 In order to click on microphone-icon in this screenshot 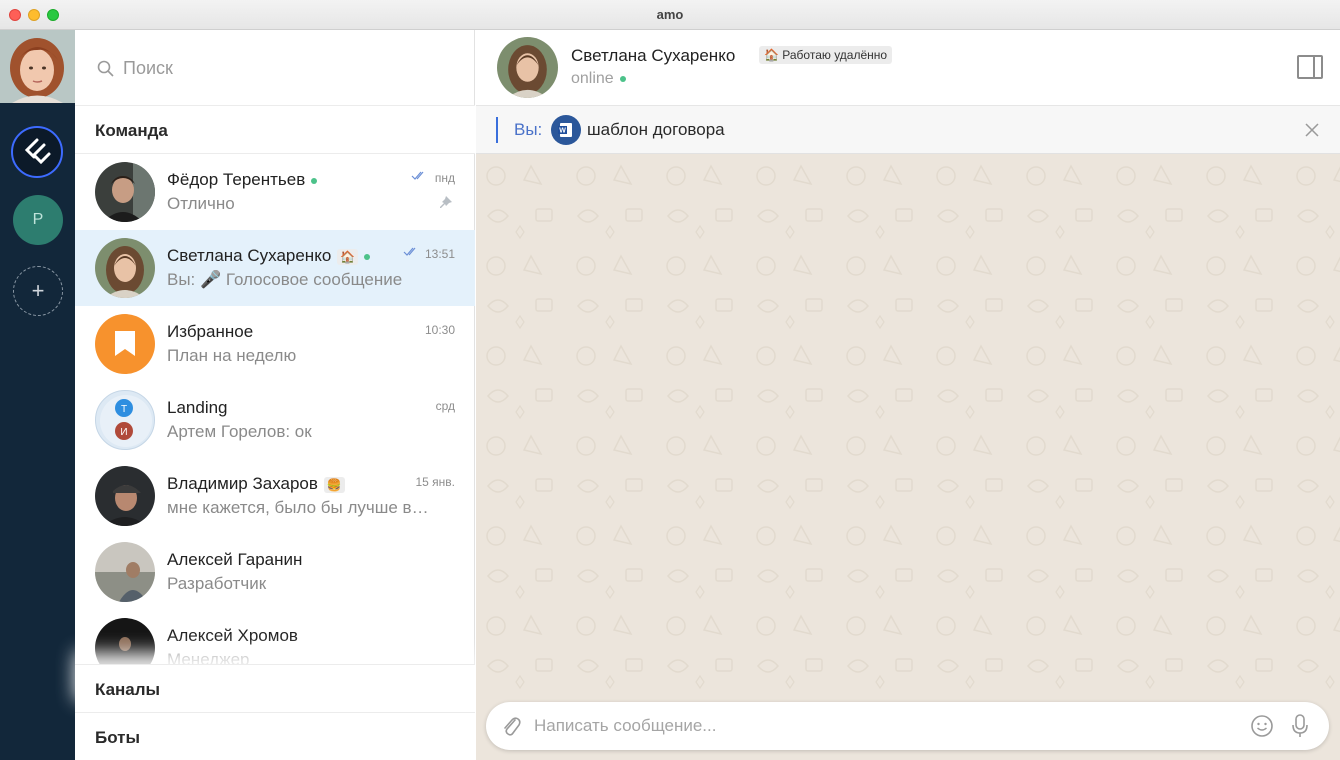, I will do `click(1300, 726)`.